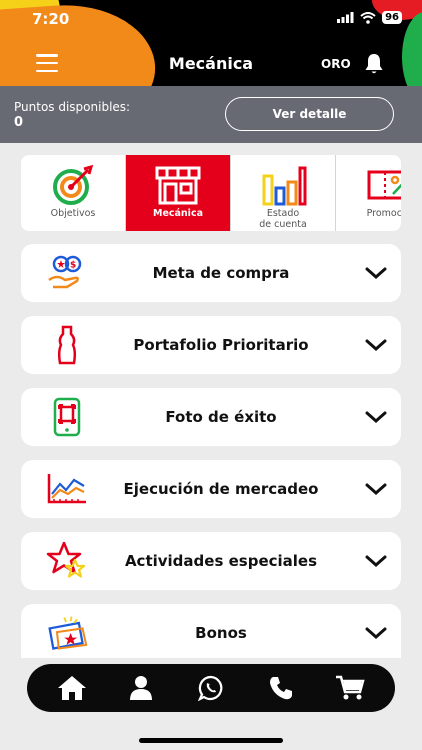 The width and height of the screenshot is (422, 750). Describe the element at coordinates (392, 17) in the screenshot. I see `battery-indicator: 96` at that location.